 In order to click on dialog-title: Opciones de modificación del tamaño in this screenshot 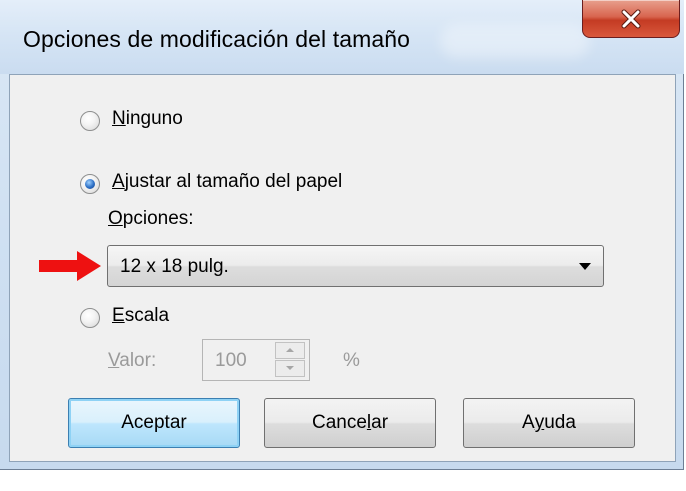, I will do `click(217, 39)`.